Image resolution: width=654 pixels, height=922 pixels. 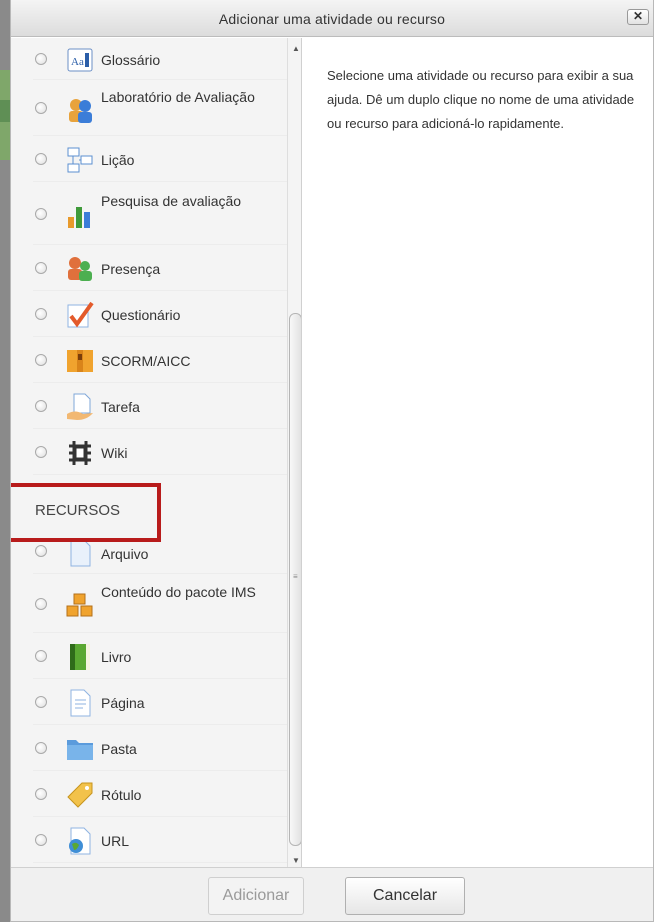 I want to click on item-label: Pesquisa de avaliação, so click(x=171, y=201).